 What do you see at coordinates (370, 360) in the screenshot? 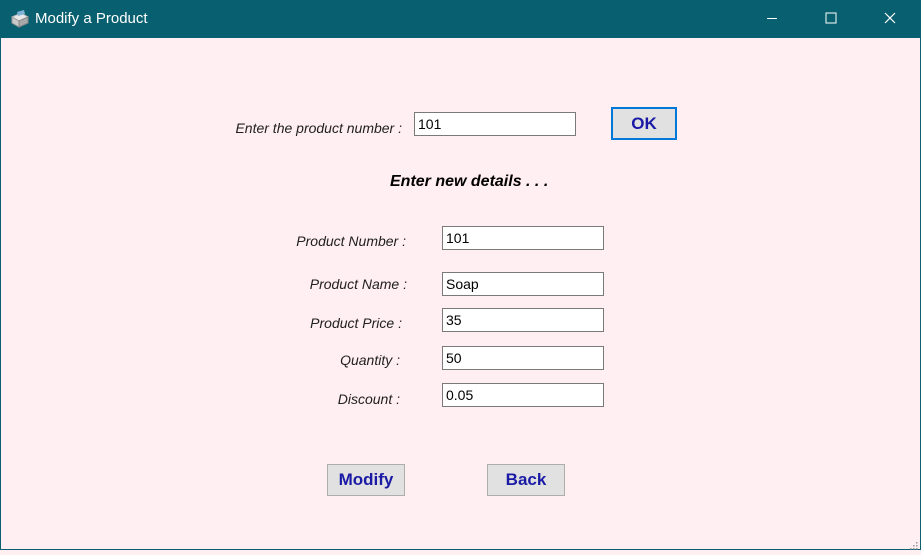
I see `quantity-label: Quantity :` at bounding box center [370, 360].